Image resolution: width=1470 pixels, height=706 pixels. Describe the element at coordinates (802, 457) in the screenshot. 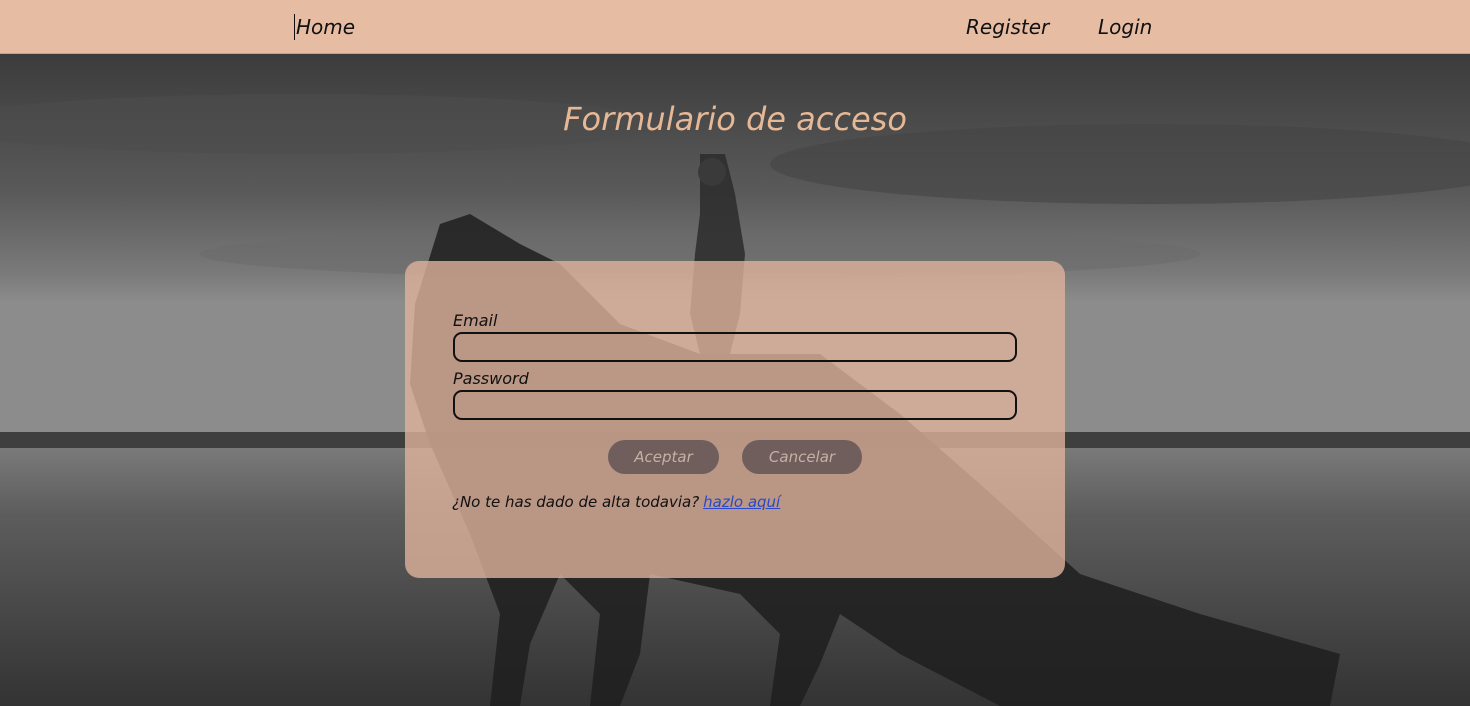

I see `cancel-button: Cancelar` at that location.